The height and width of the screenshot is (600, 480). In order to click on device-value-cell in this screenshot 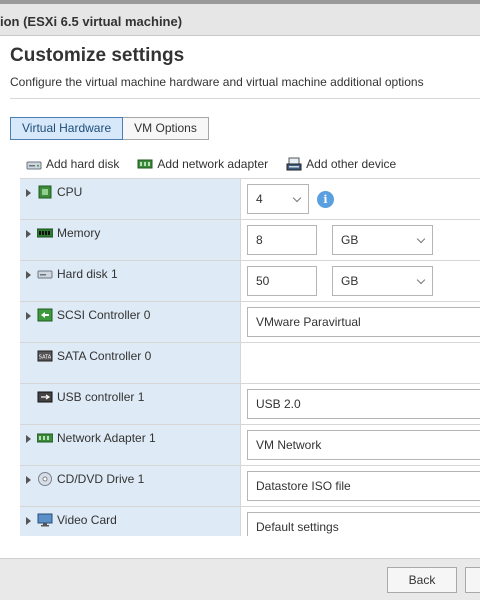, I will do `click(360, 363)`.